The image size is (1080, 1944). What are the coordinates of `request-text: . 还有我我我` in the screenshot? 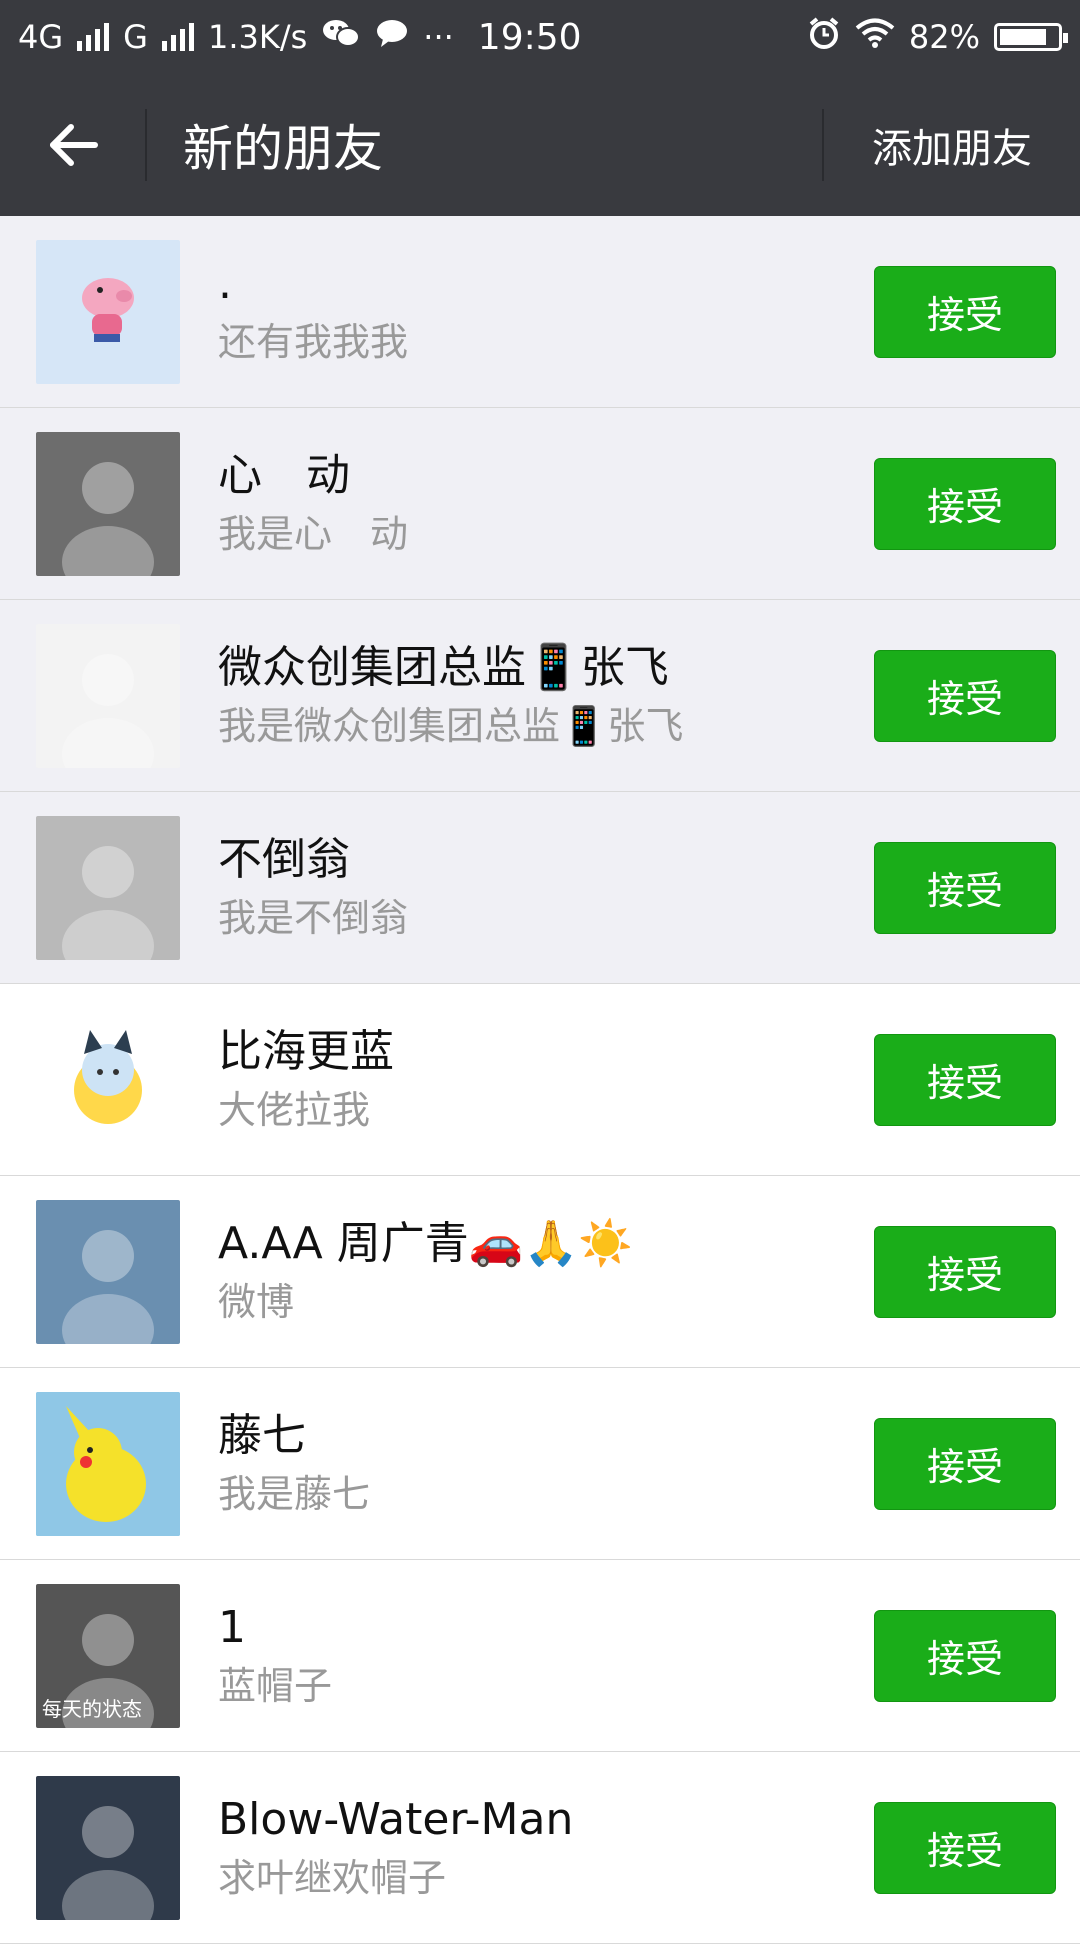 It's located at (546, 312).